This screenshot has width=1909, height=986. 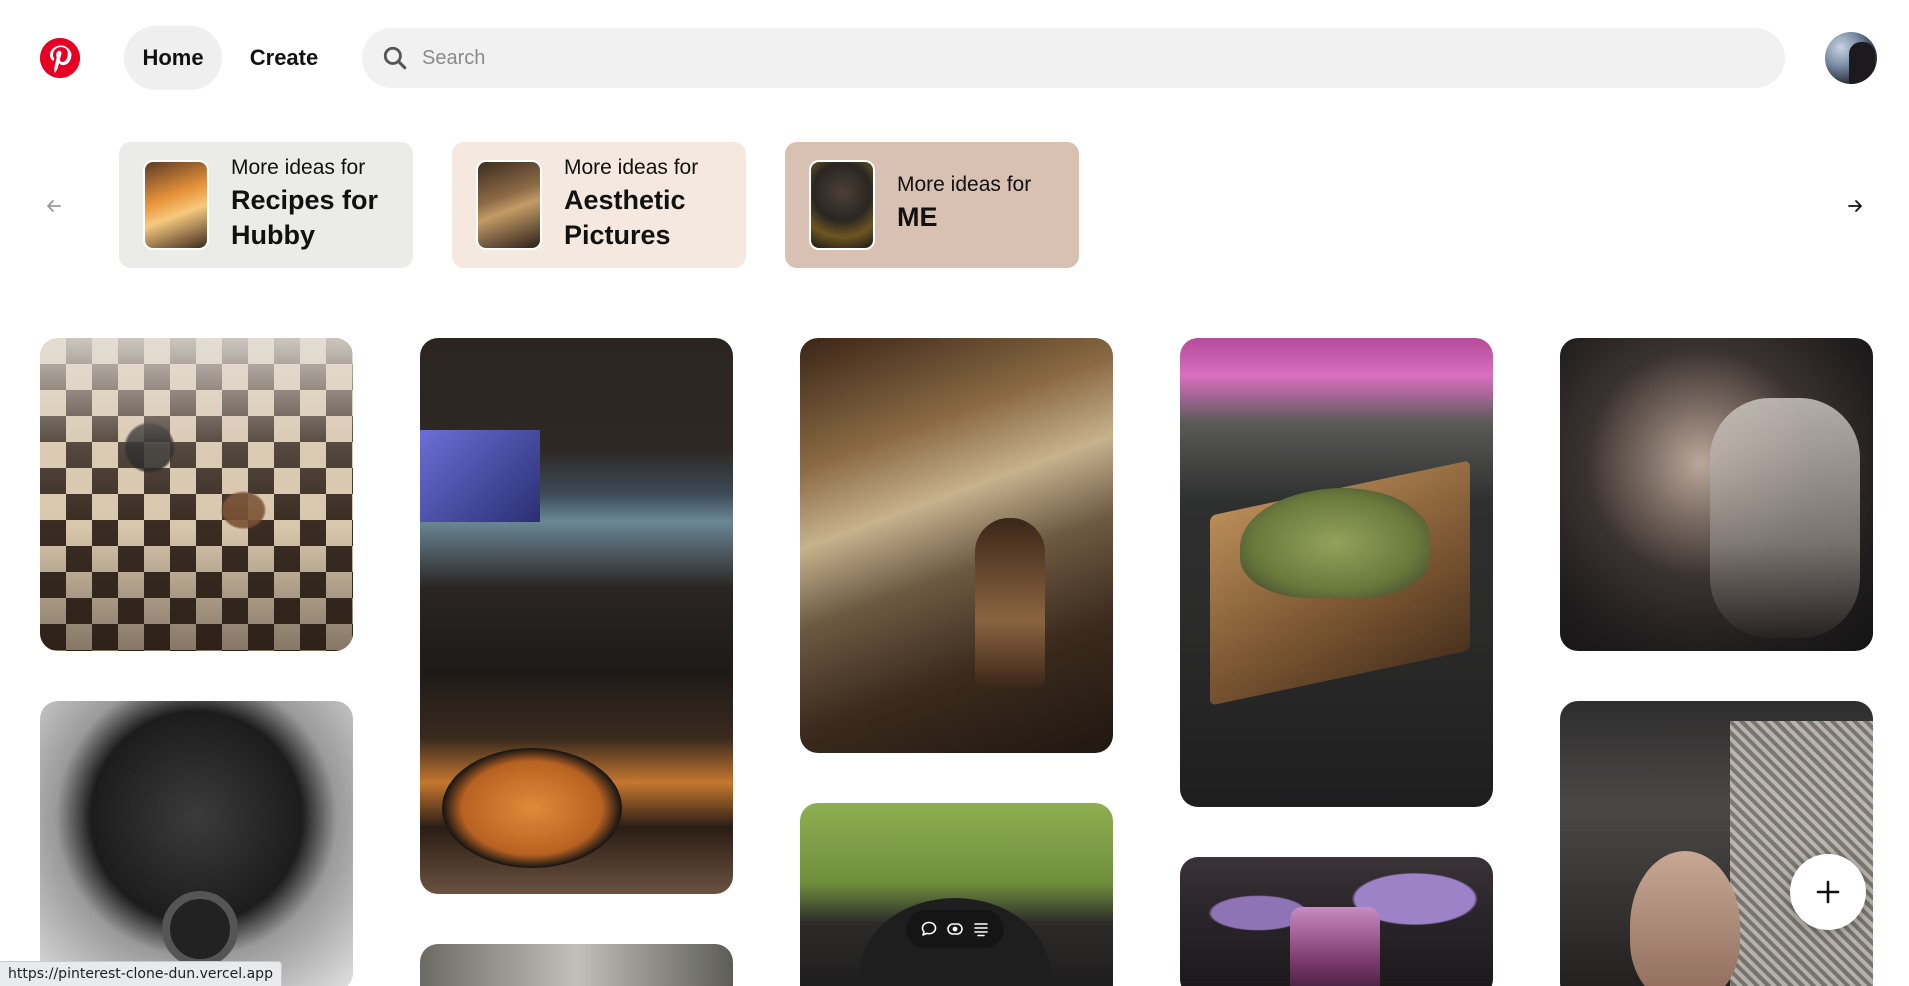 I want to click on idea-card-title: Recipes for Hubby, so click(x=305, y=217).